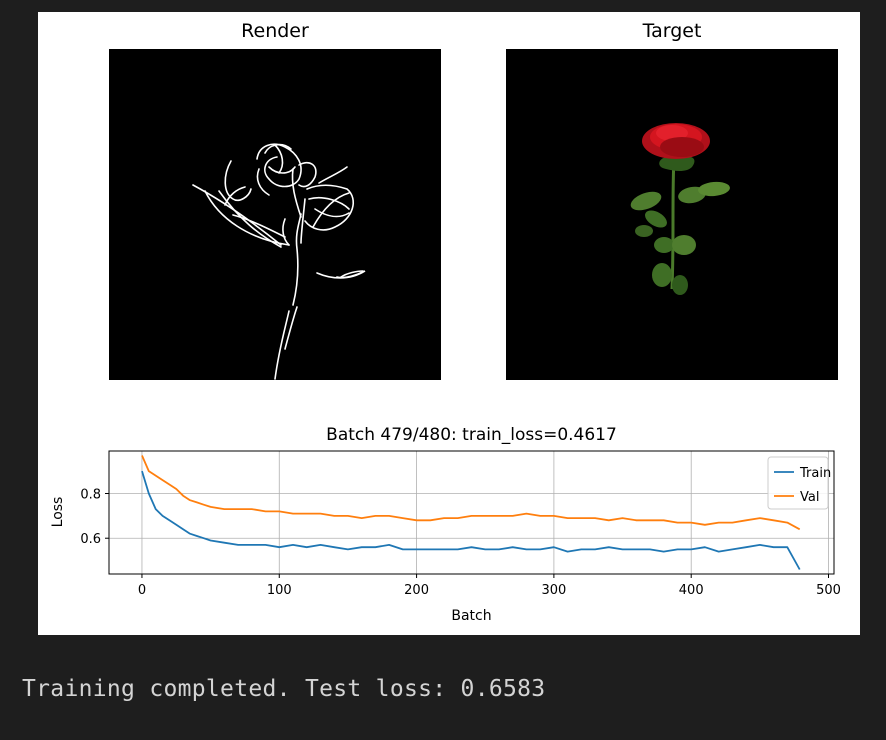  I want to click on y-axis-label: Loss, so click(58, 512).